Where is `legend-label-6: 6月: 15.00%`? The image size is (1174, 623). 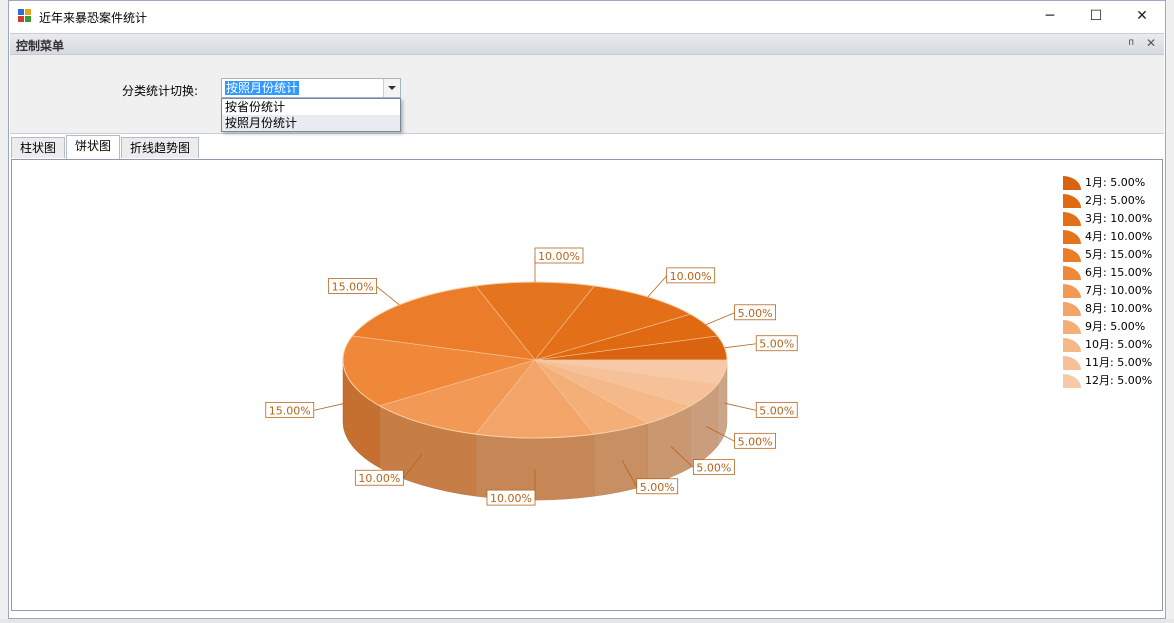 legend-label-6: 6月: 15.00% is located at coordinates (1119, 272).